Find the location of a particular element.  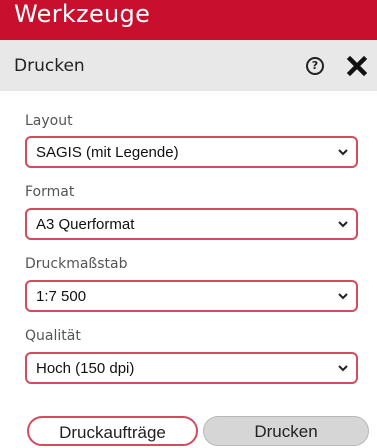

format-select: A3 Querformat is located at coordinates (191, 224).